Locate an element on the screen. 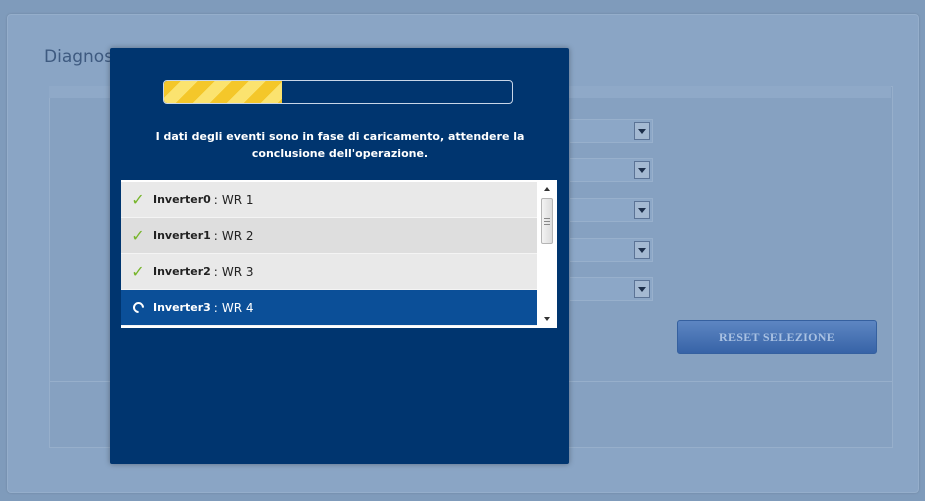 The height and width of the screenshot is (501, 925). list-scrollbar is located at coordinates (547, 254).